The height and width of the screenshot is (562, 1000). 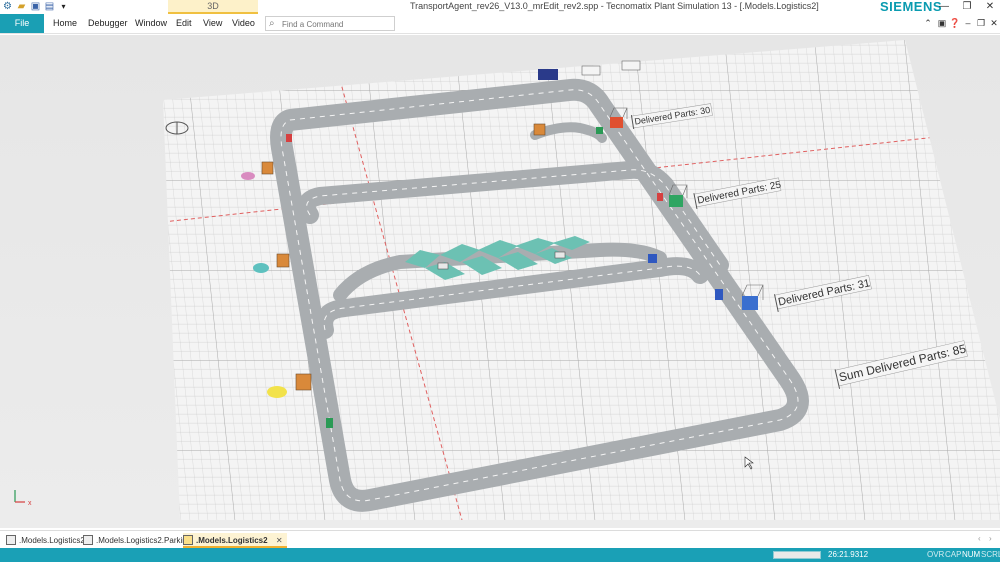 I want to click on ribbon-options-icon: ▣, so click(x=942, y=23).